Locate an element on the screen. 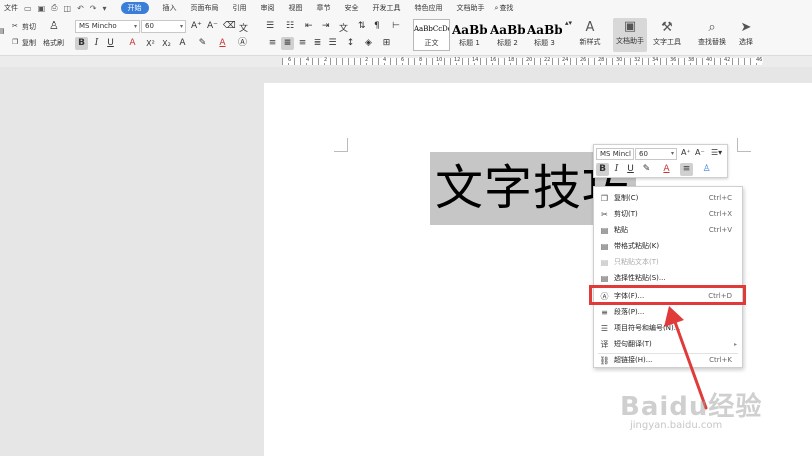 The height and width of the screenshot is (456, 812). arrow-head is located at coordinates (674, 316).